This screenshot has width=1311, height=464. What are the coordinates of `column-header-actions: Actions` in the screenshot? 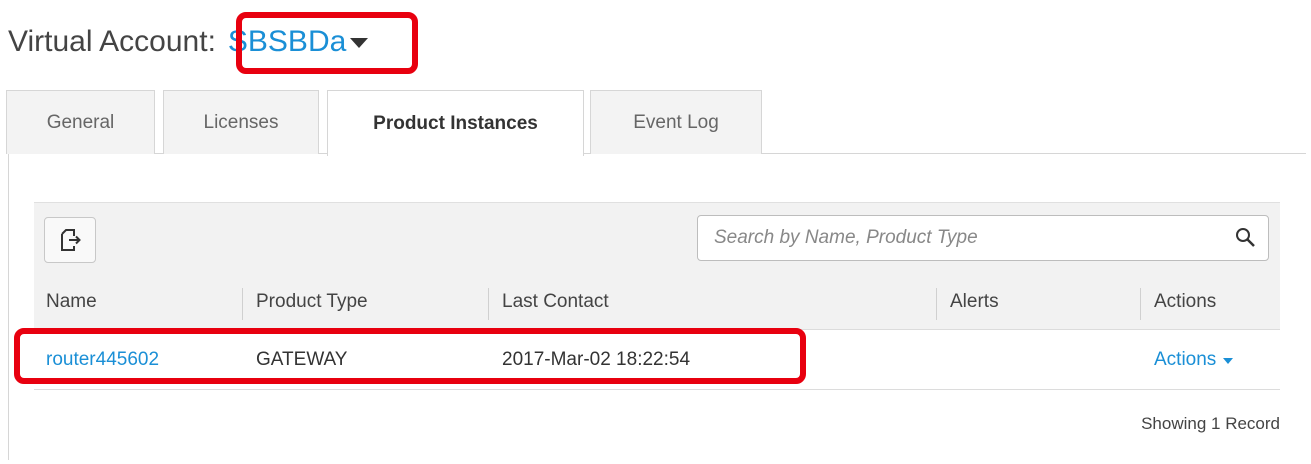 It's located at (1211, 302).